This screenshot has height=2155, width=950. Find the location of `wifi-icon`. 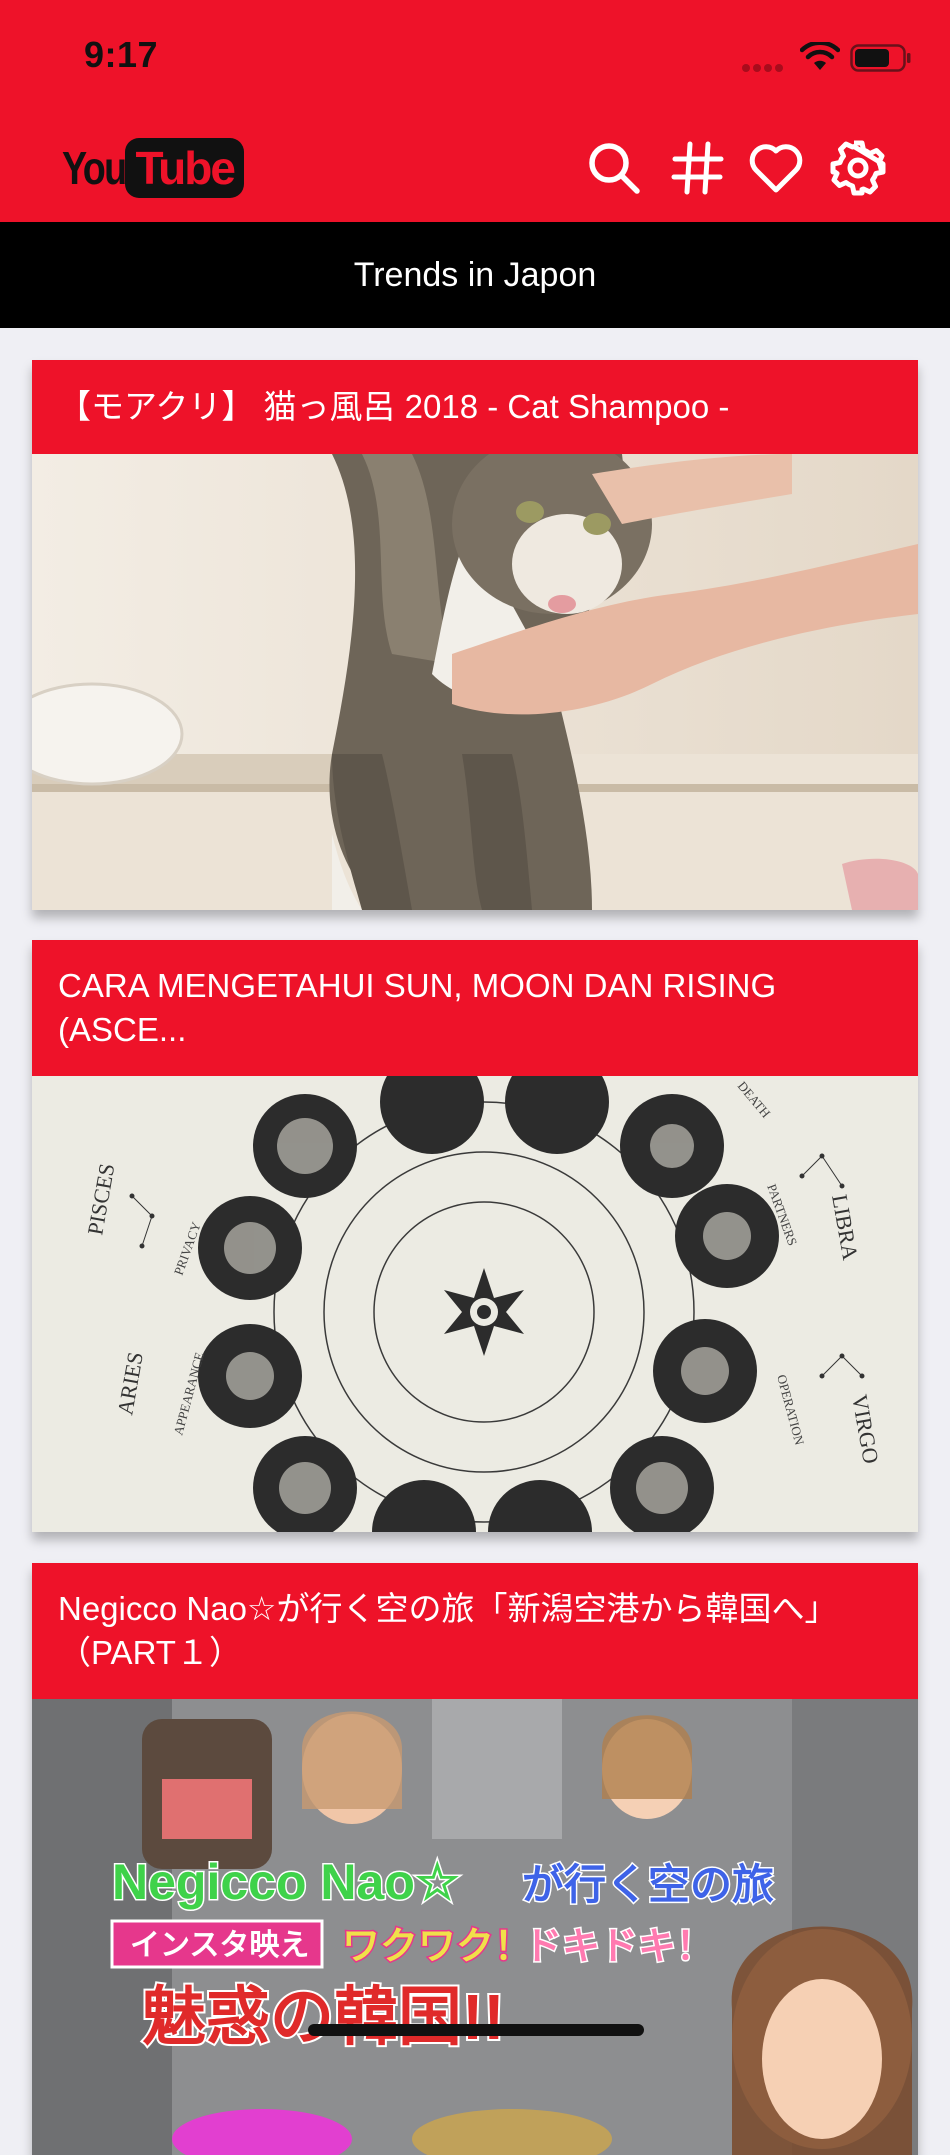

wifi-icon is located at coordinates (820, 56).